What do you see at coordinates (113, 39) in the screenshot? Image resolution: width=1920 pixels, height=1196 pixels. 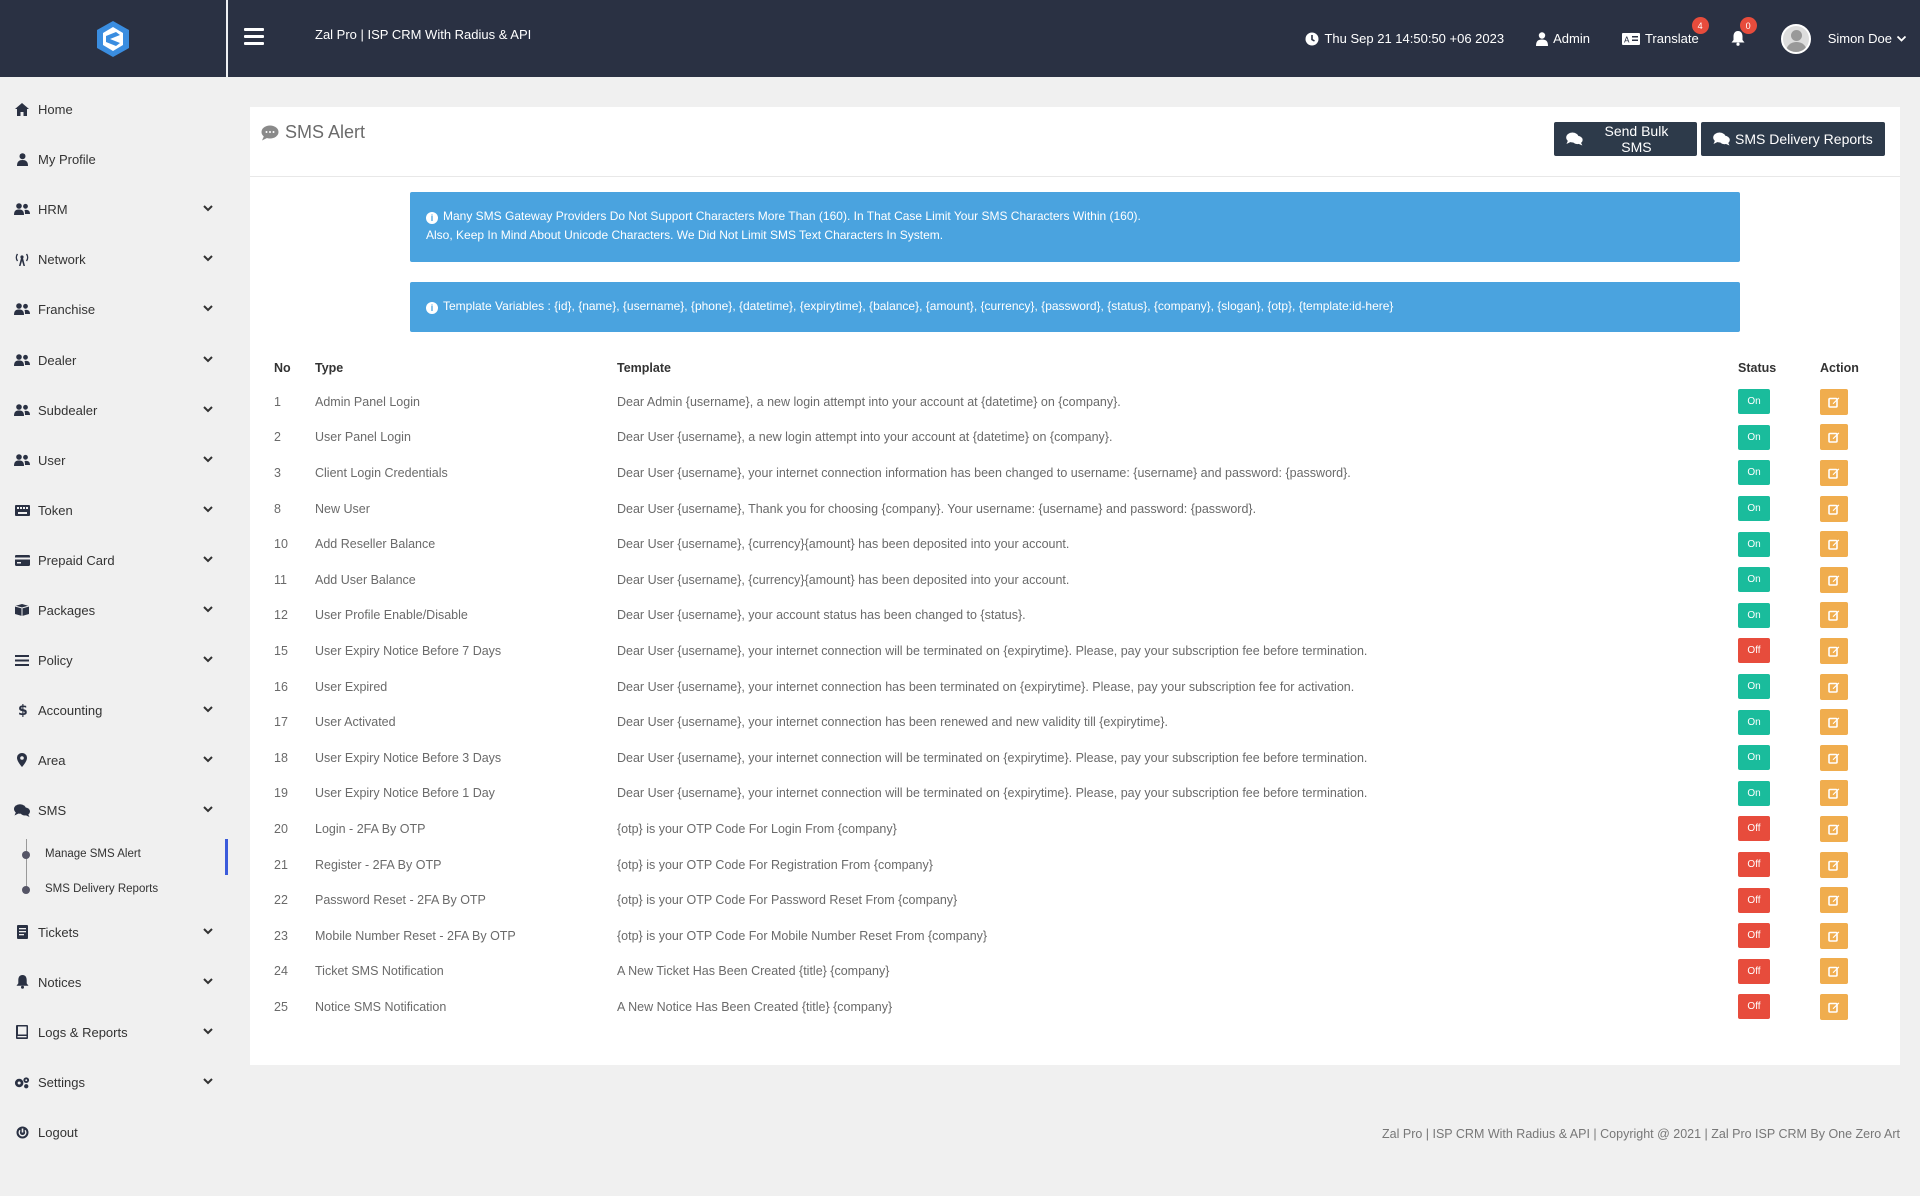 I see `logo-icon` at bounding box center [113, 39].